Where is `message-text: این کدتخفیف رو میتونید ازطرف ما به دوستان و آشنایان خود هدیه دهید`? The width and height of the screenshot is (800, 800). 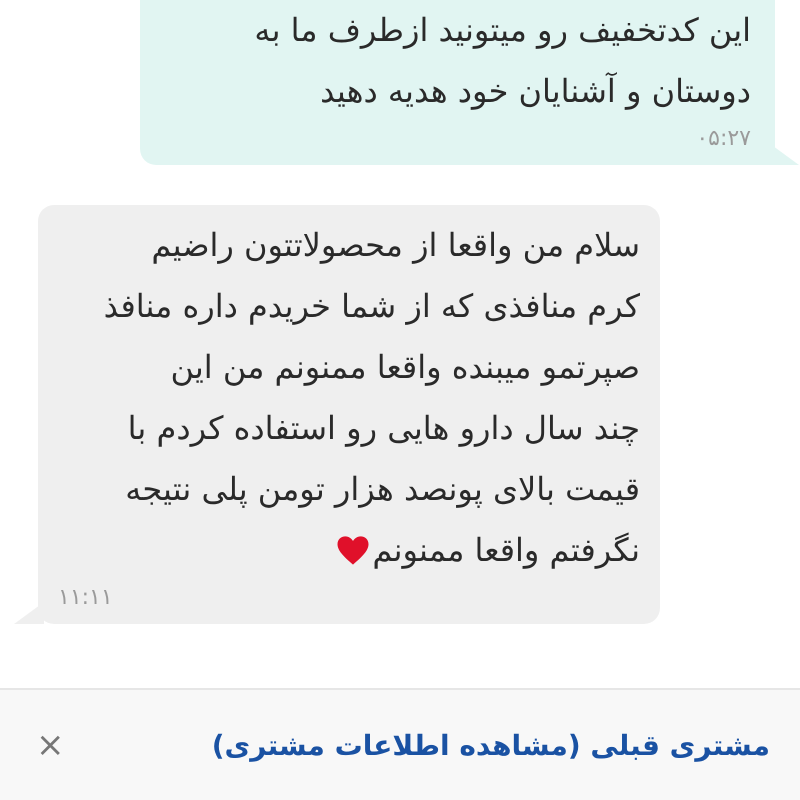
message-text: این کدتخفیف رو میتونید ازطرف ما به دوستان و آشنایان خود هدیه دهید is located at coordinates (502, 60).